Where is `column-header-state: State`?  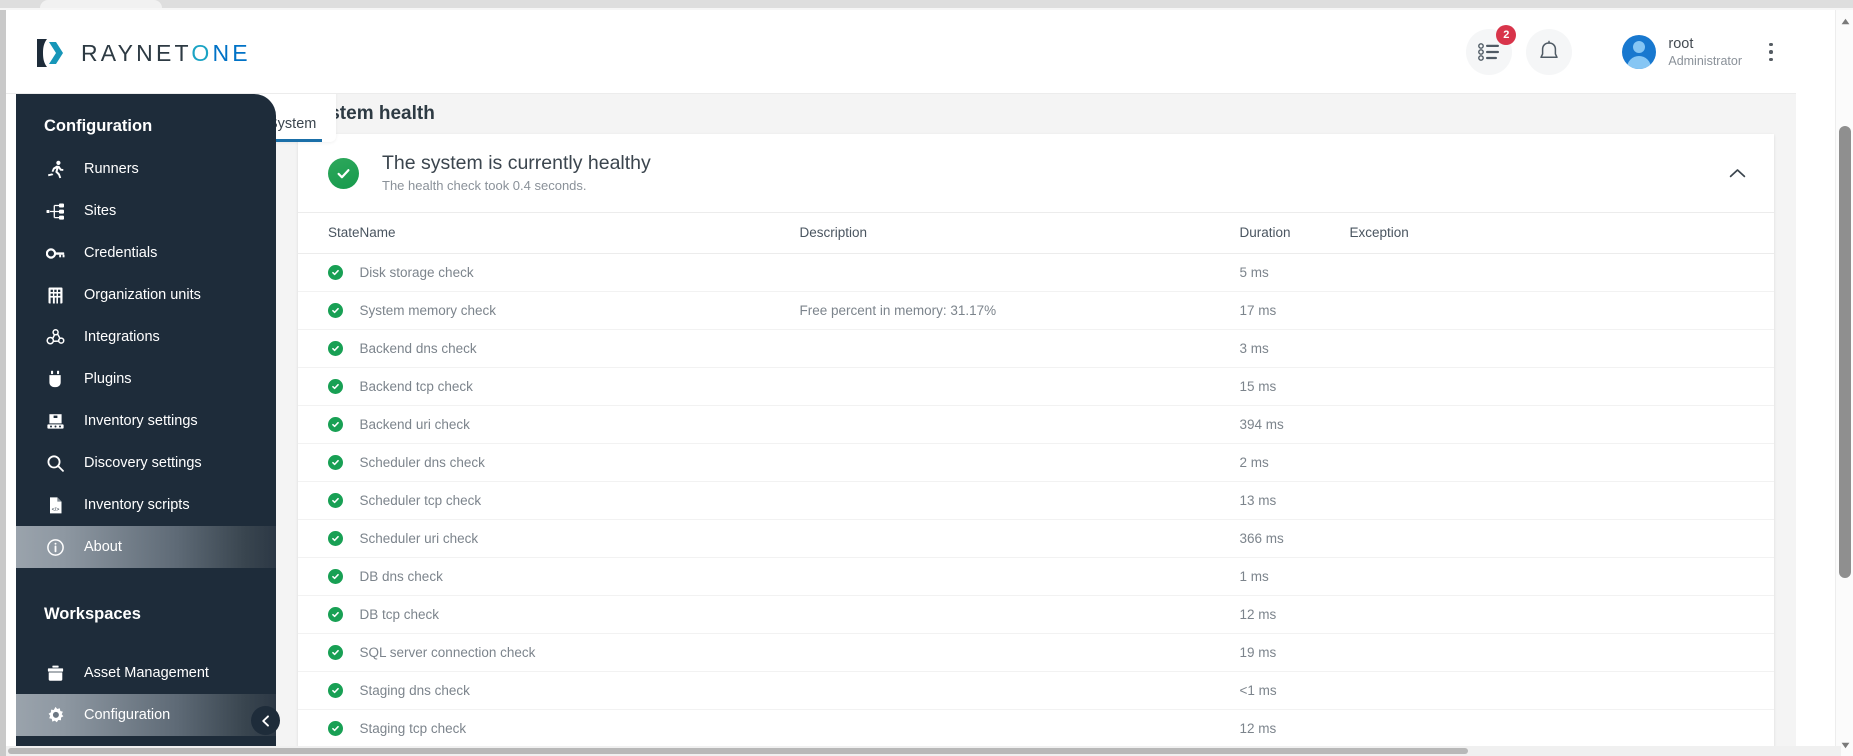
column-header-state: State is located at coordinates (329, 233).